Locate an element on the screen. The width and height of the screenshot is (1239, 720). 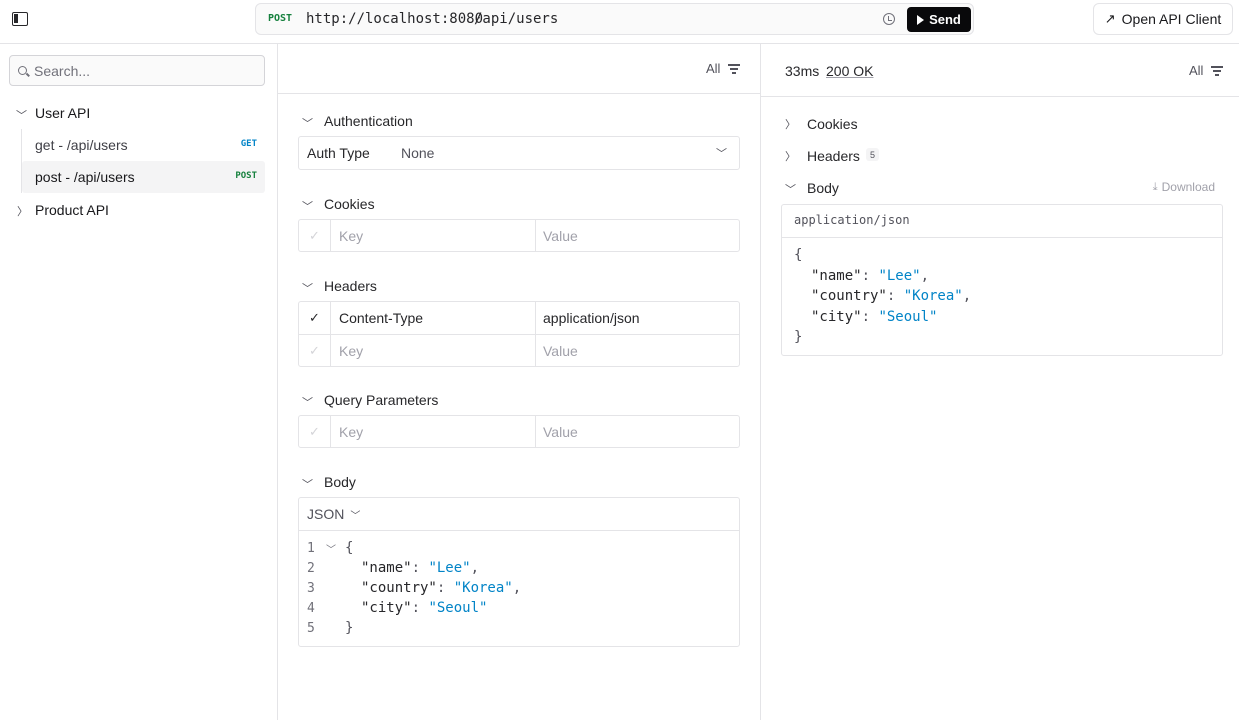
line-number: 4 is located at coordinates (311, 608).